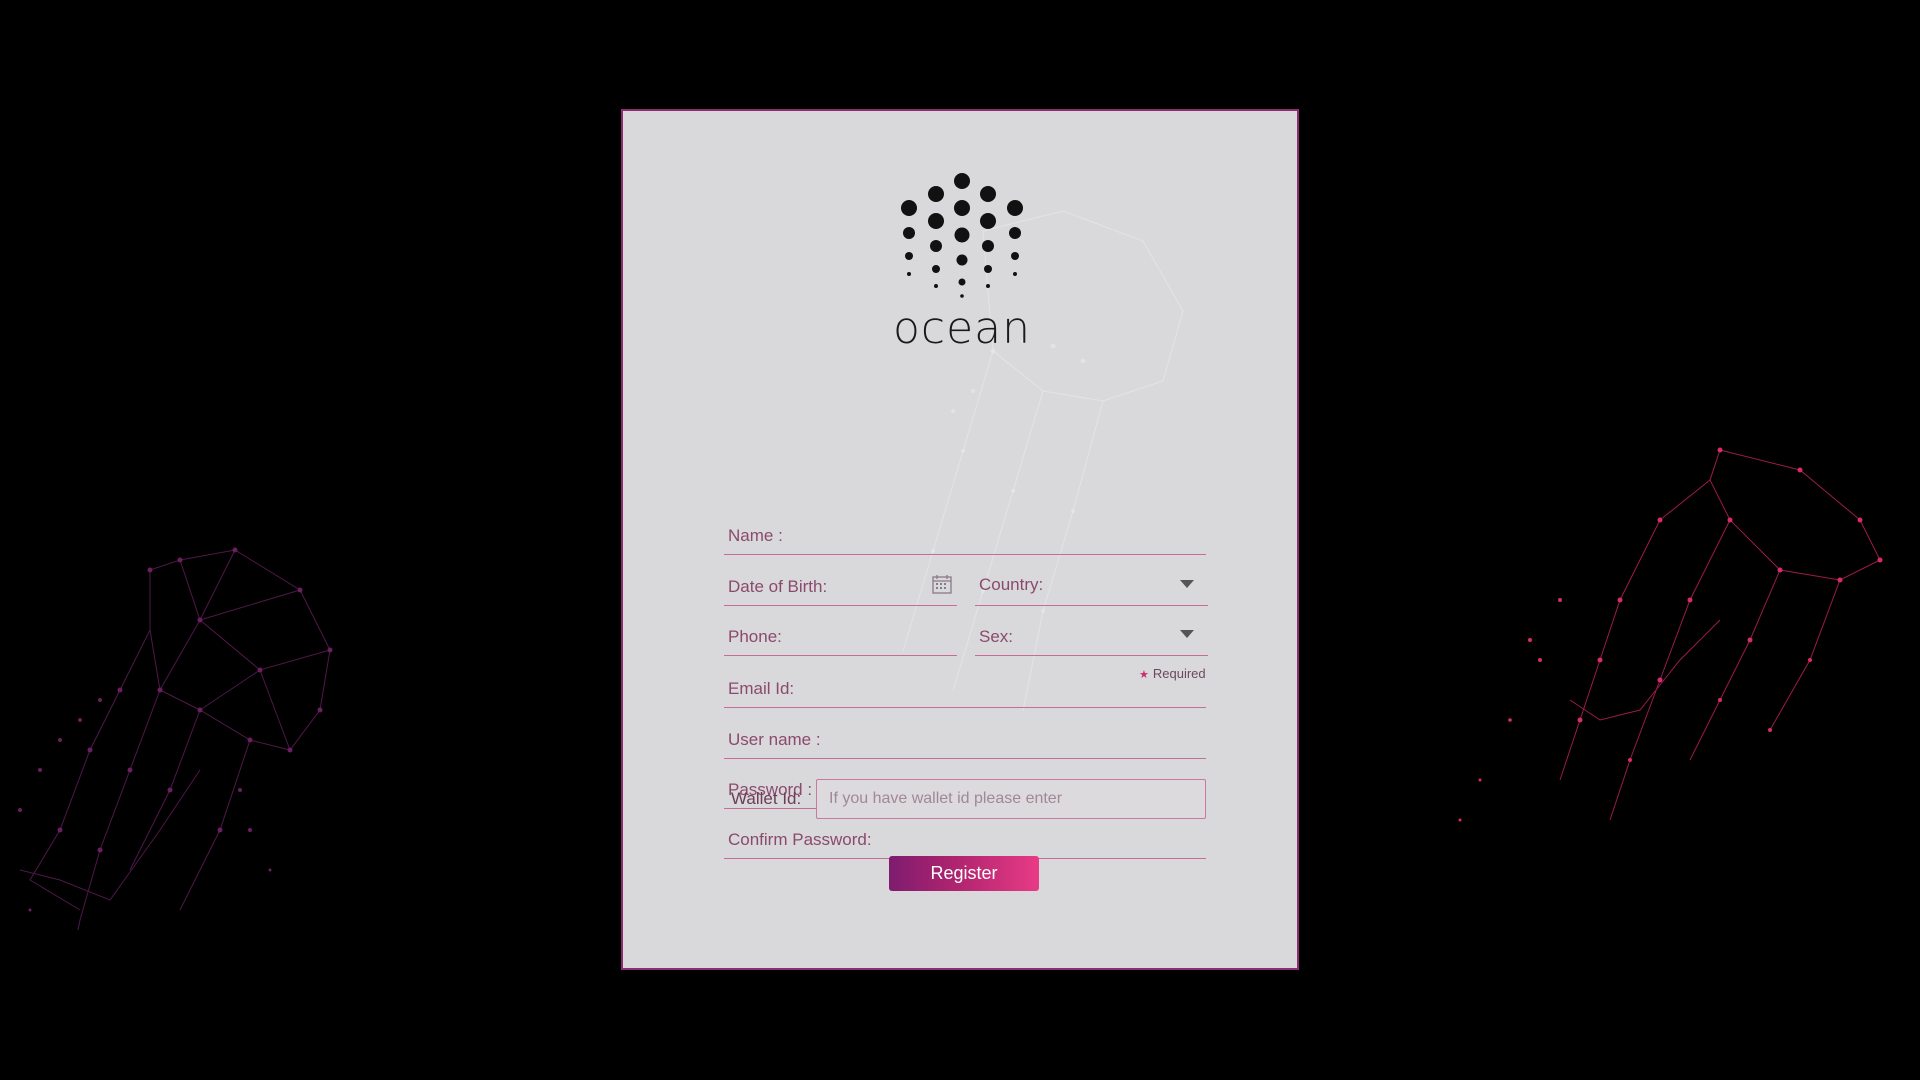 The height and width of the screenshot is (1080, 1920). Describe the element at coordinates (755, 636) in the screenshot. I see `phone-label: Phone:` at that location.